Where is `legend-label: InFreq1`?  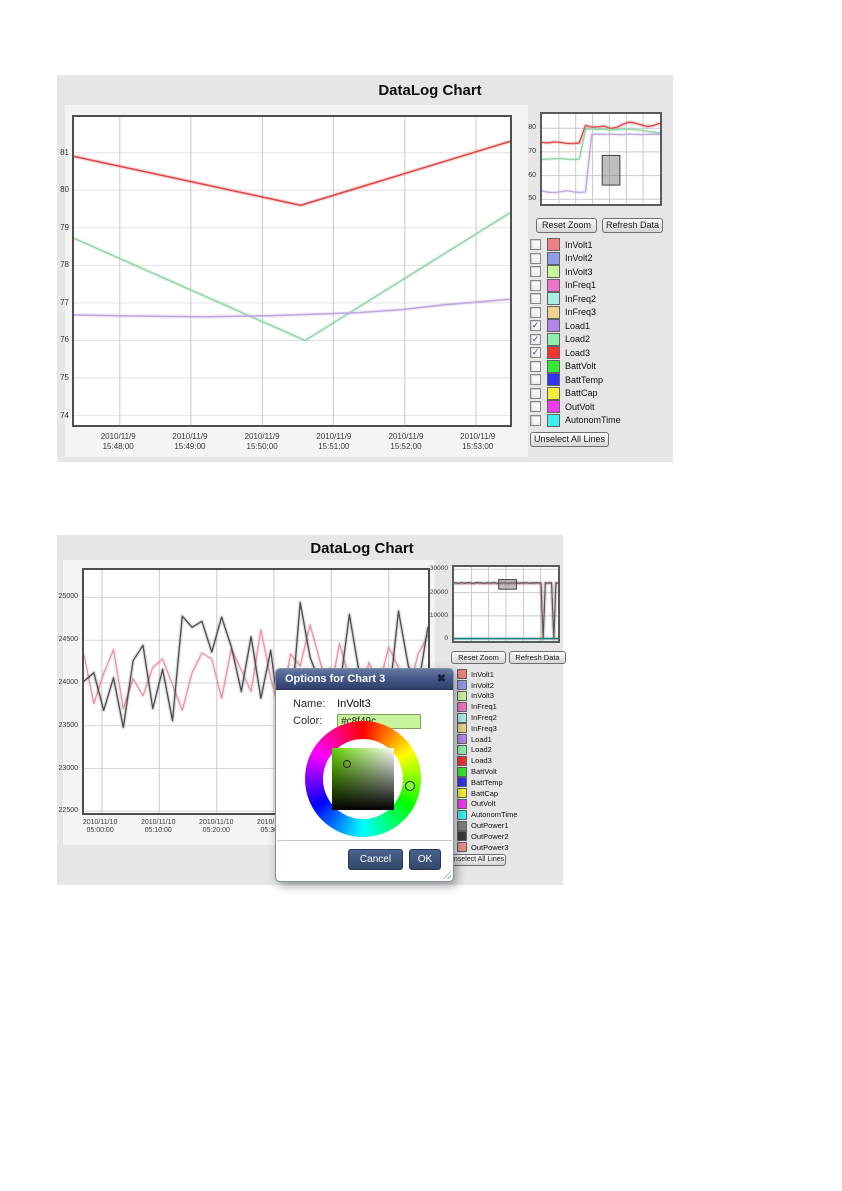 legend-label: InFreq1 is located at coordinates (484, 707).